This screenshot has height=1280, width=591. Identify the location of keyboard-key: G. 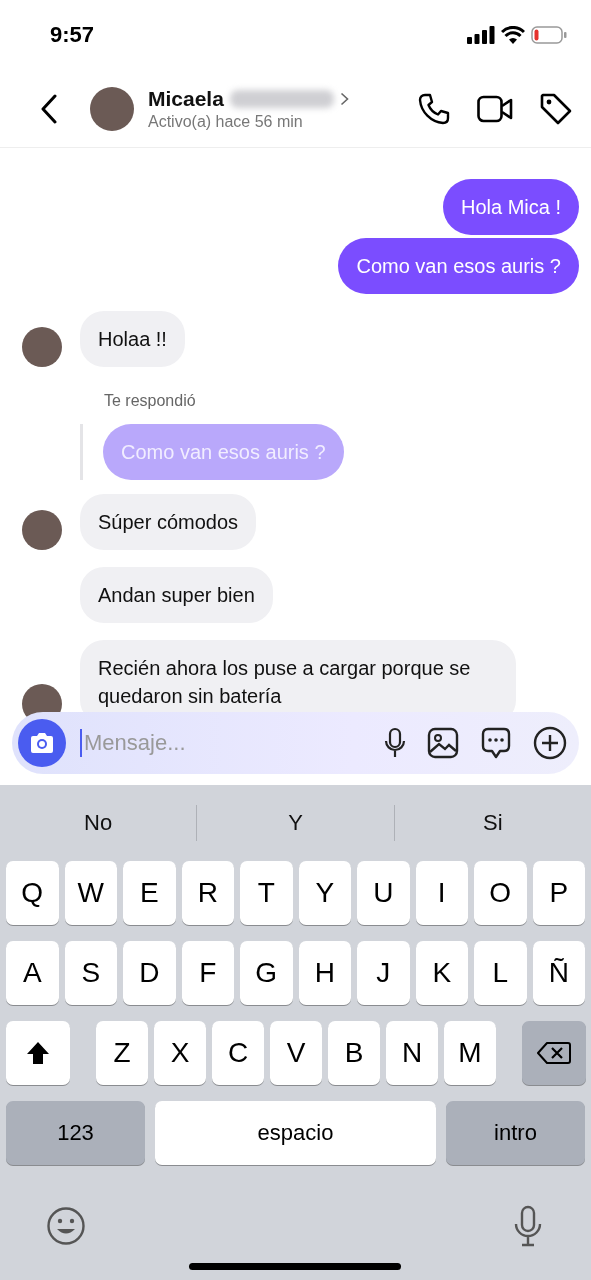
(266, 973).